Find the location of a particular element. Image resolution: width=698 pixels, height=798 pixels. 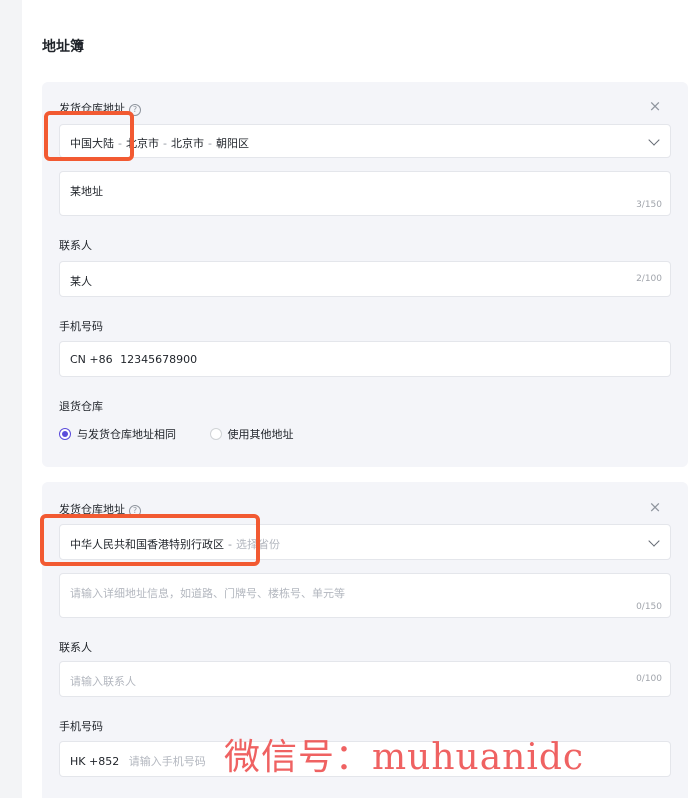

radio-same-address: 与发货仓库地址相同 is located at coordinates (117, 434).